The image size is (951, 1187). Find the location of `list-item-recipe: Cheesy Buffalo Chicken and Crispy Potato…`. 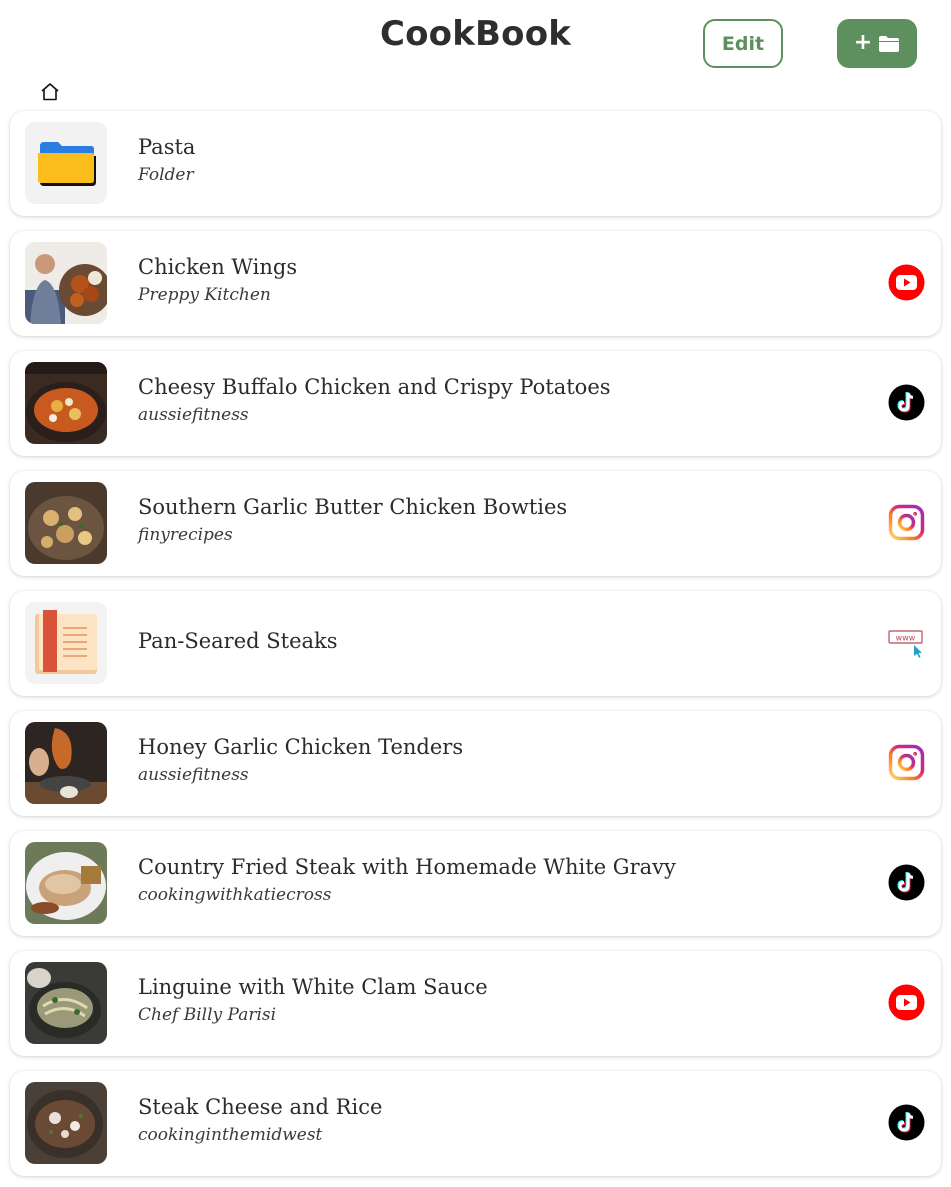

list-item-recipe: Cheesy Buffalo Chicken and Crispy Potato… is located at coordinates (475, 403).